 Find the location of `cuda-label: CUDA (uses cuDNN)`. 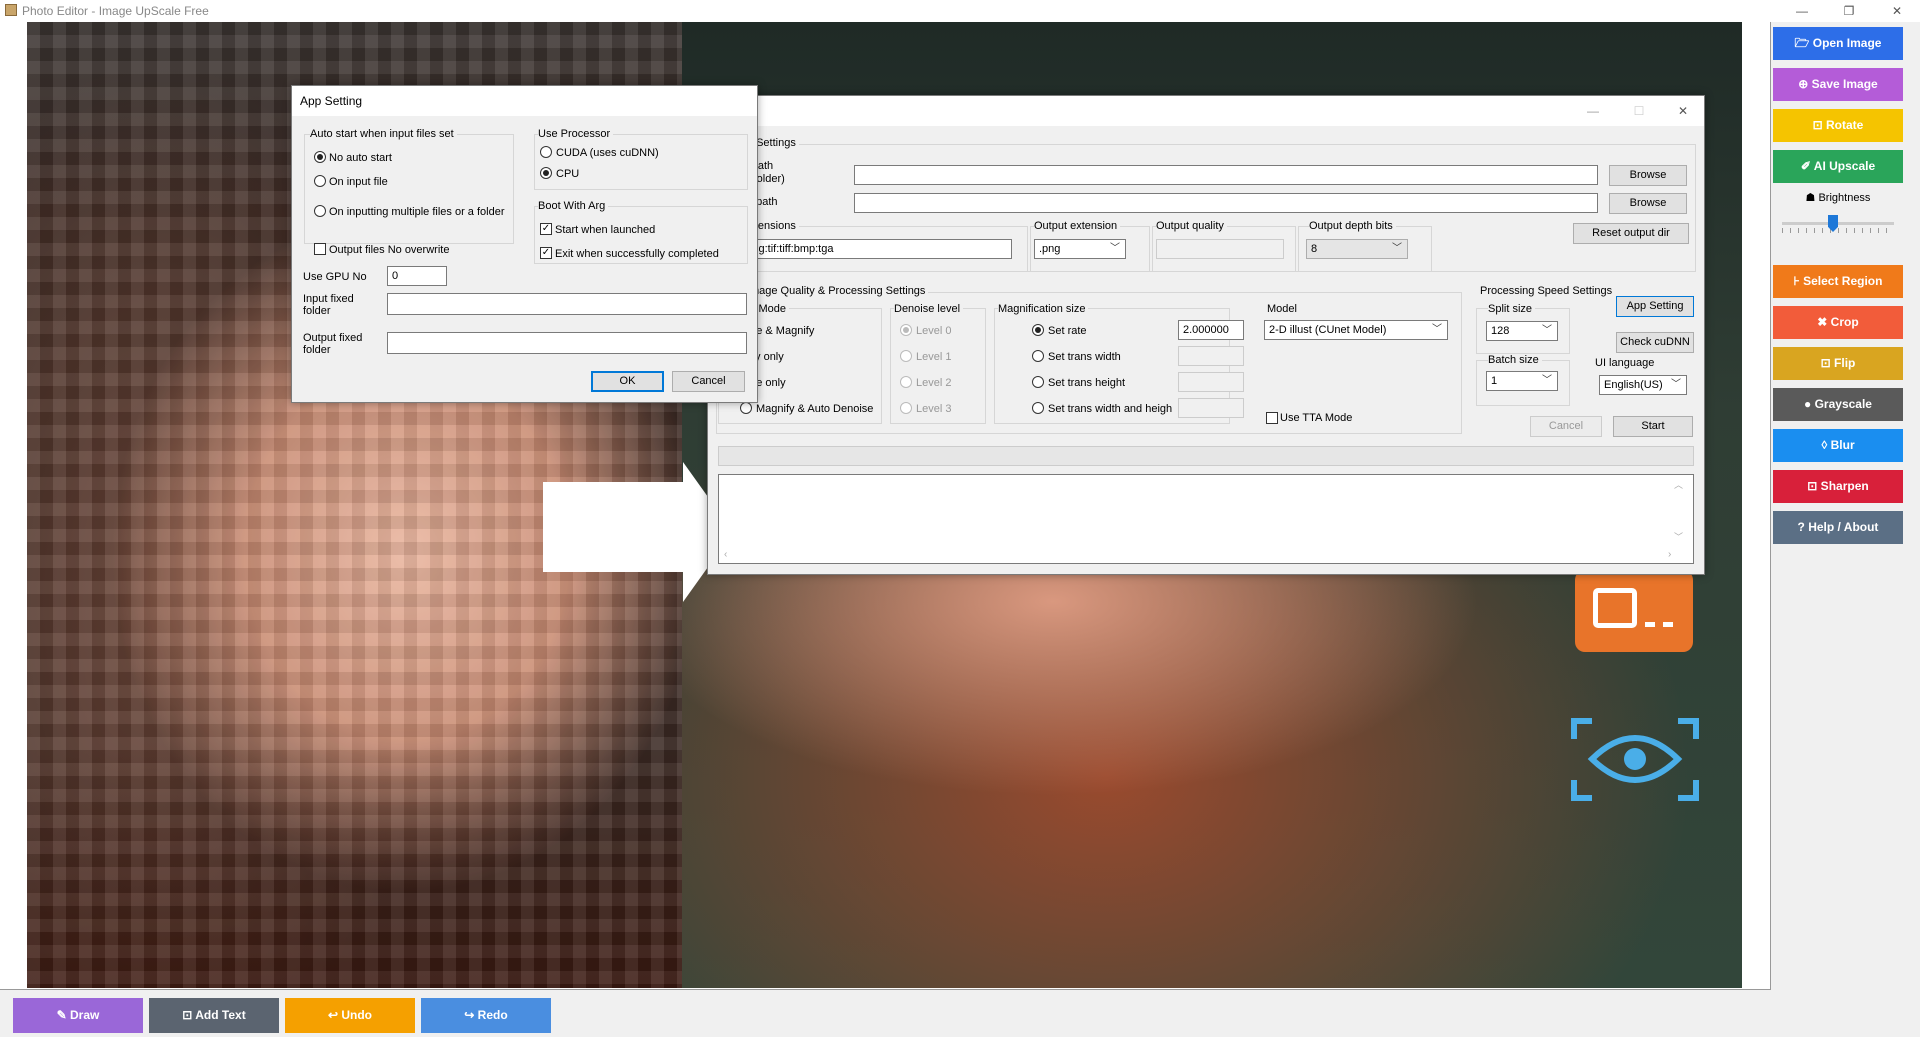

cuda-label: CUDA (uses cuDNN) is located at coordinates (607, 153).